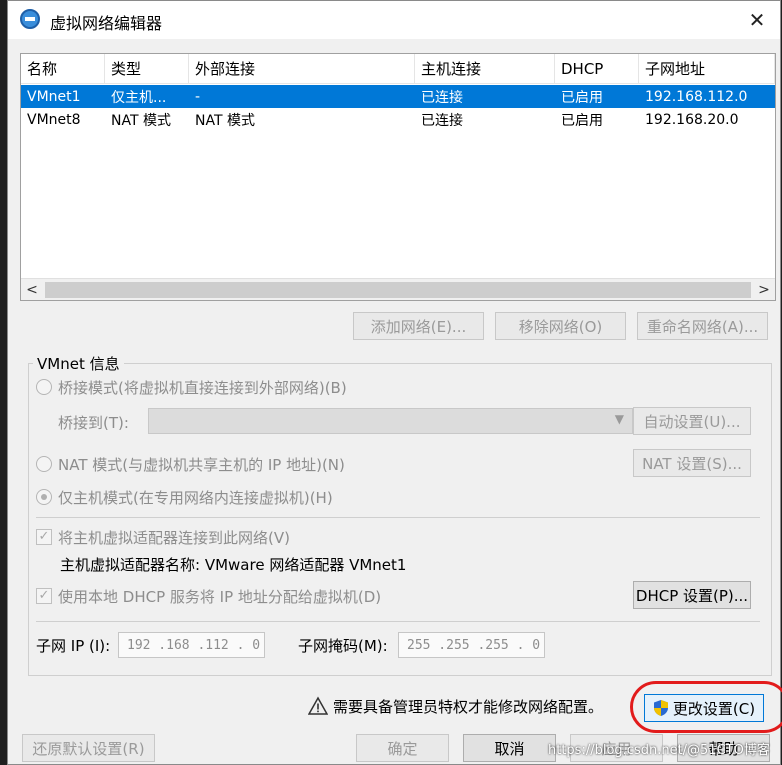 Image resolution: width=782 pixels, height=765 pixels. I want to click on bridge-to-select: ▼, so click(390, 421).